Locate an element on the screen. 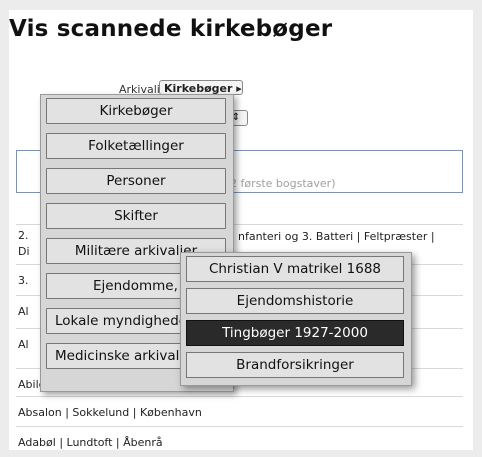 The height and width of the screenshot is (457, 482). list-item-label: Adabøl | Lundtoft | Åbenrå is located at coordinates (90, 442).